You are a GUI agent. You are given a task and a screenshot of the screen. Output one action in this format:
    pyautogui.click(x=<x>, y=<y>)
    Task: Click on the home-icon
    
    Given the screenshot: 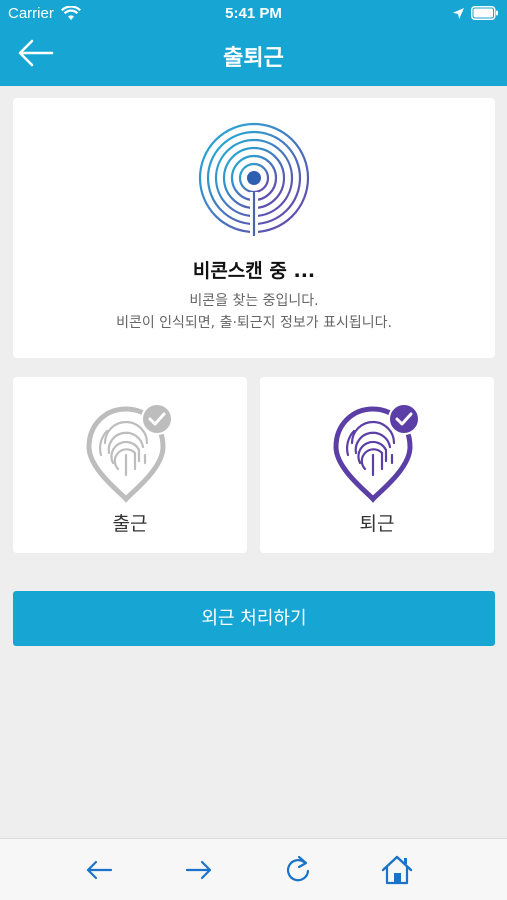 What is the action you would take?
    pyautogui.click(x=397, y=870)
    